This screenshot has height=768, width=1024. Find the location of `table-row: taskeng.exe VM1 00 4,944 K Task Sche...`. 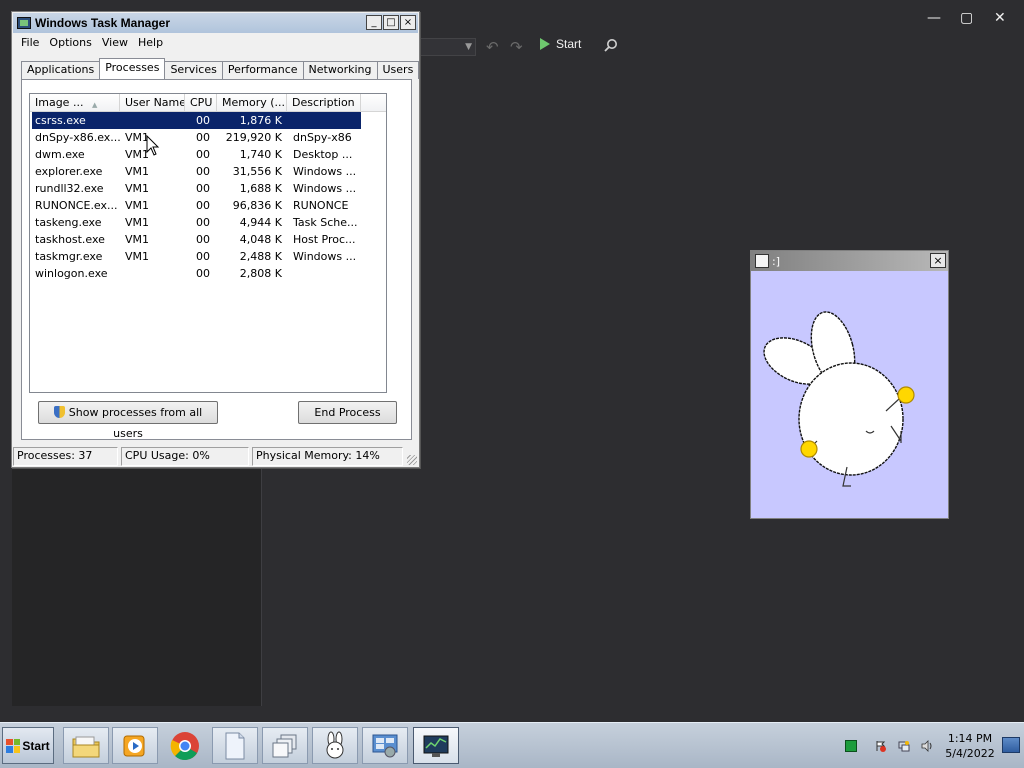

table-row: taskeng.exe VM1 00 4,944 K Task Sche... is located at coordinates (196, 222).